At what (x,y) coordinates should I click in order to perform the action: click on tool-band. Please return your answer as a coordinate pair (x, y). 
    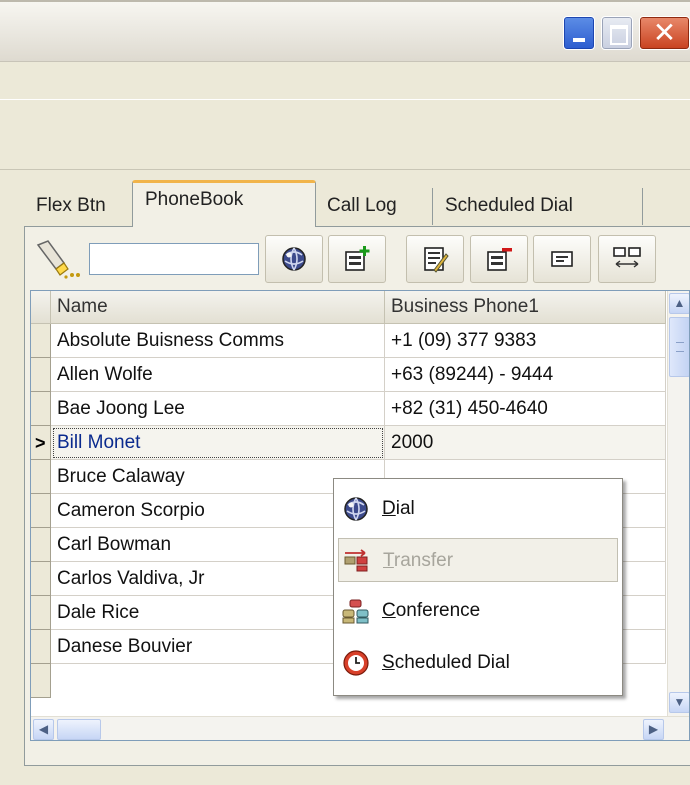
    Looking at the image, I should click on (345, 135).